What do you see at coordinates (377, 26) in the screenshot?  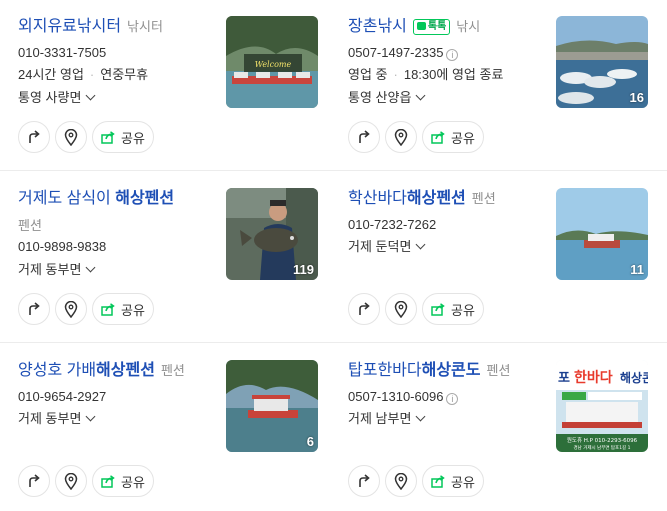 I see `place-title-link: 장촌낚시` at bounding box center [377, 26].